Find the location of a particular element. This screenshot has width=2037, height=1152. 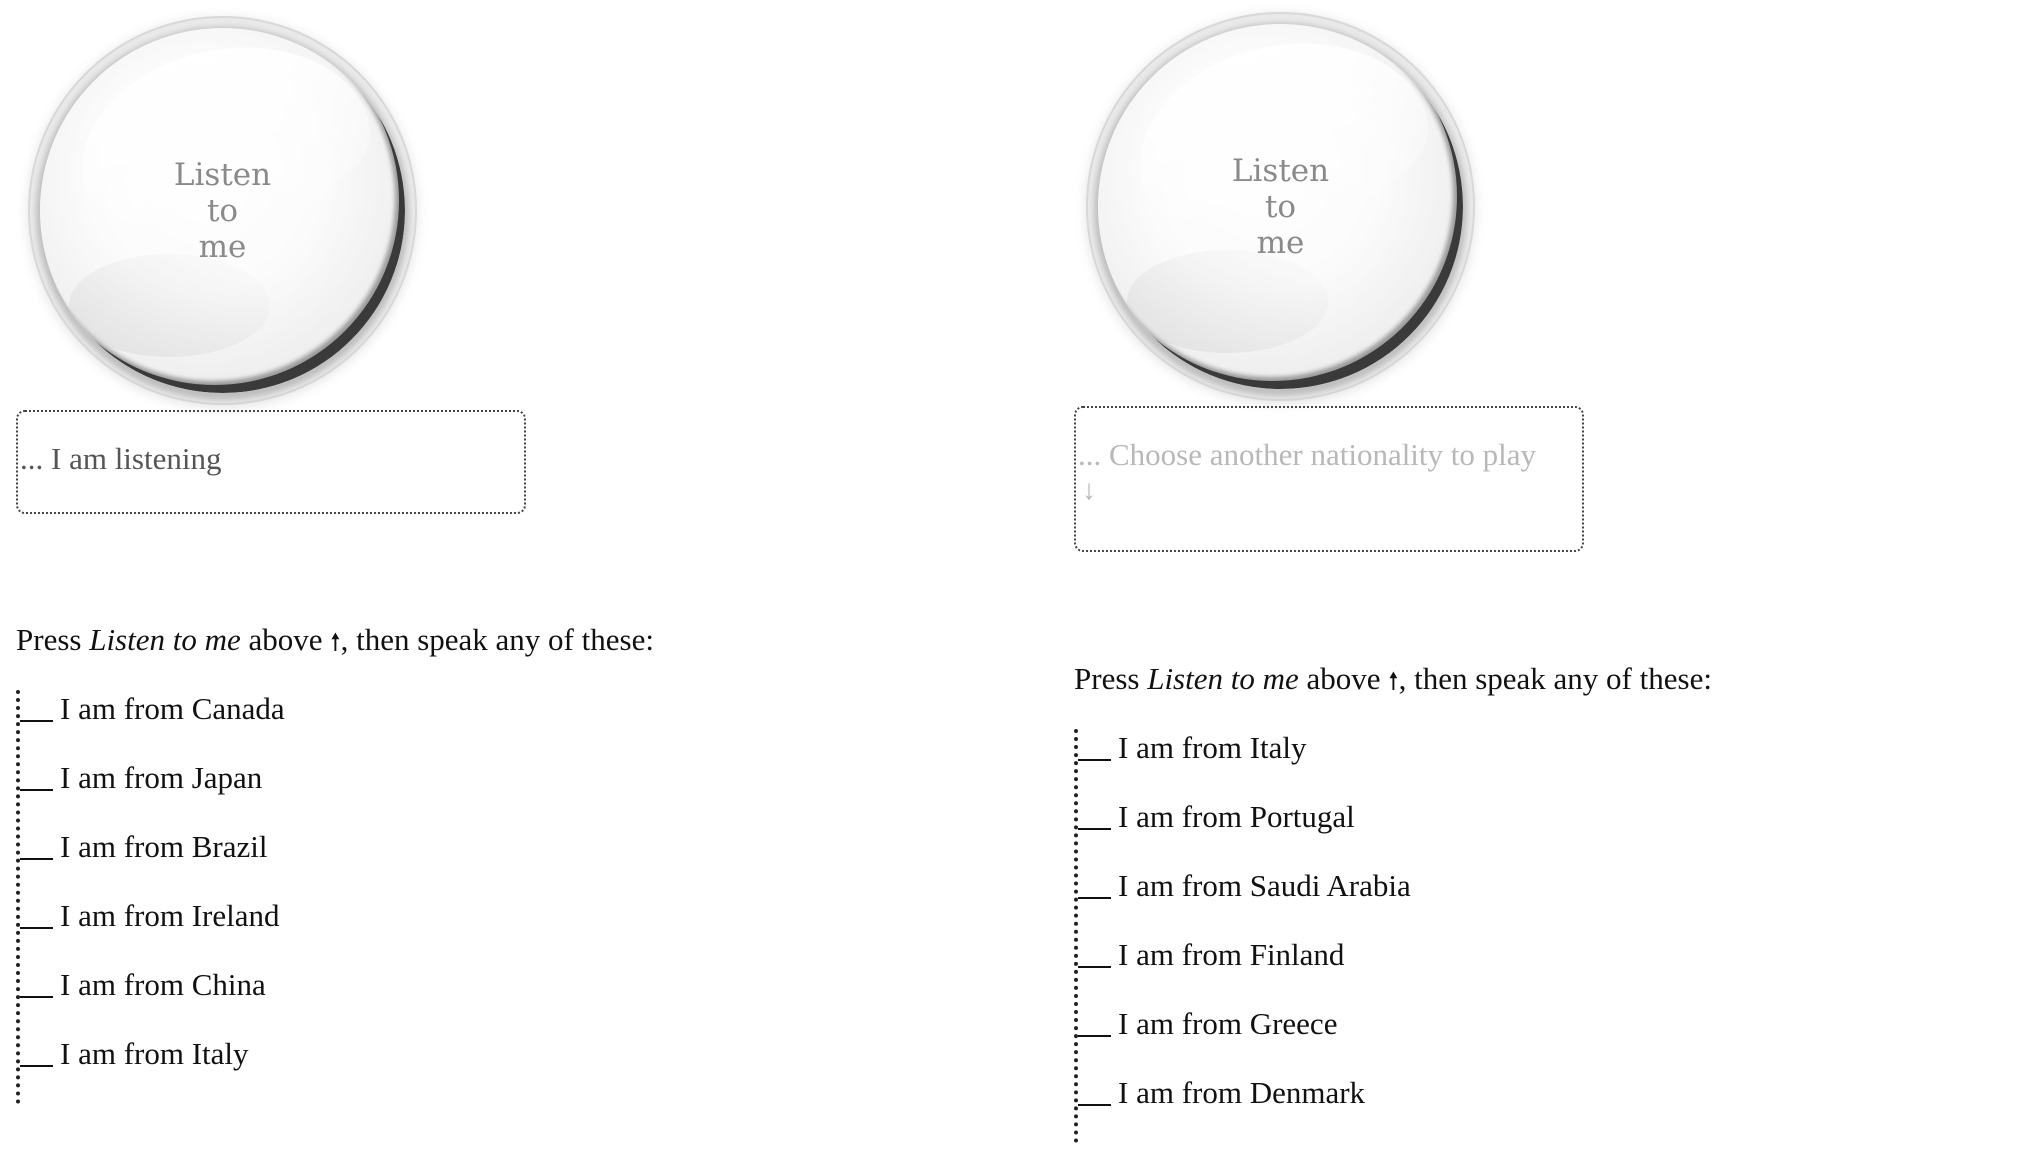

phrase-text: I am from Canada is located at coordinates (172, 708).